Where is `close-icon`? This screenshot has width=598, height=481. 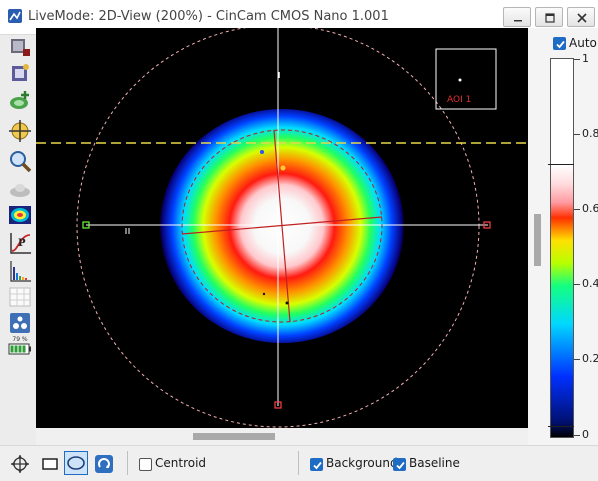 close-icon is located at coordinates (582, 18).